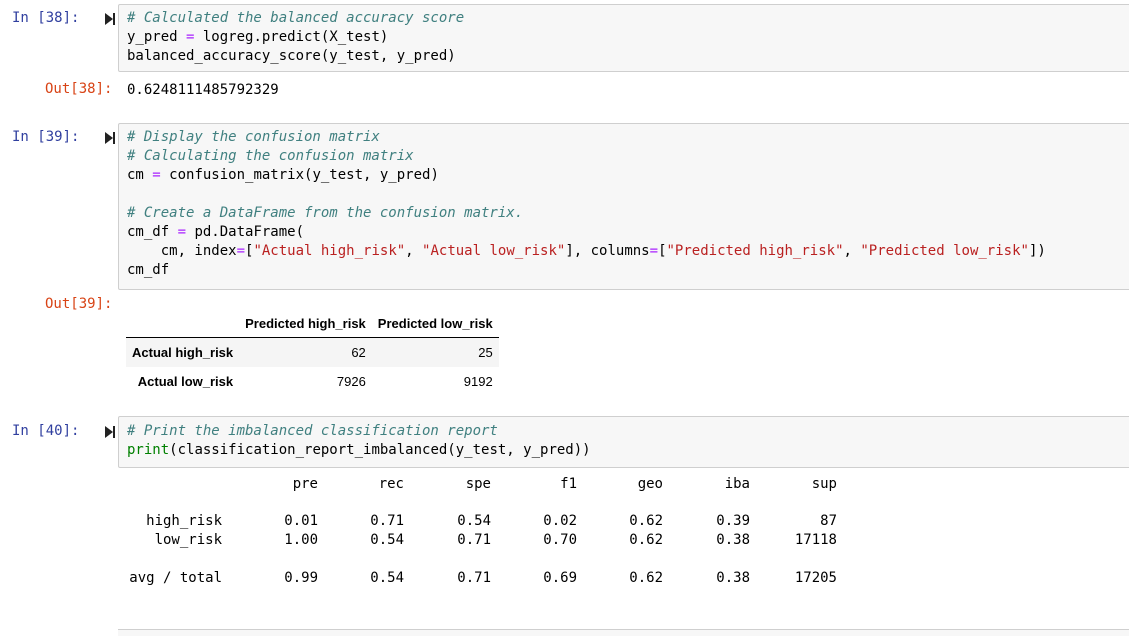  I want to click on out-prompt-38: Out[38]:, so click(79, 89).